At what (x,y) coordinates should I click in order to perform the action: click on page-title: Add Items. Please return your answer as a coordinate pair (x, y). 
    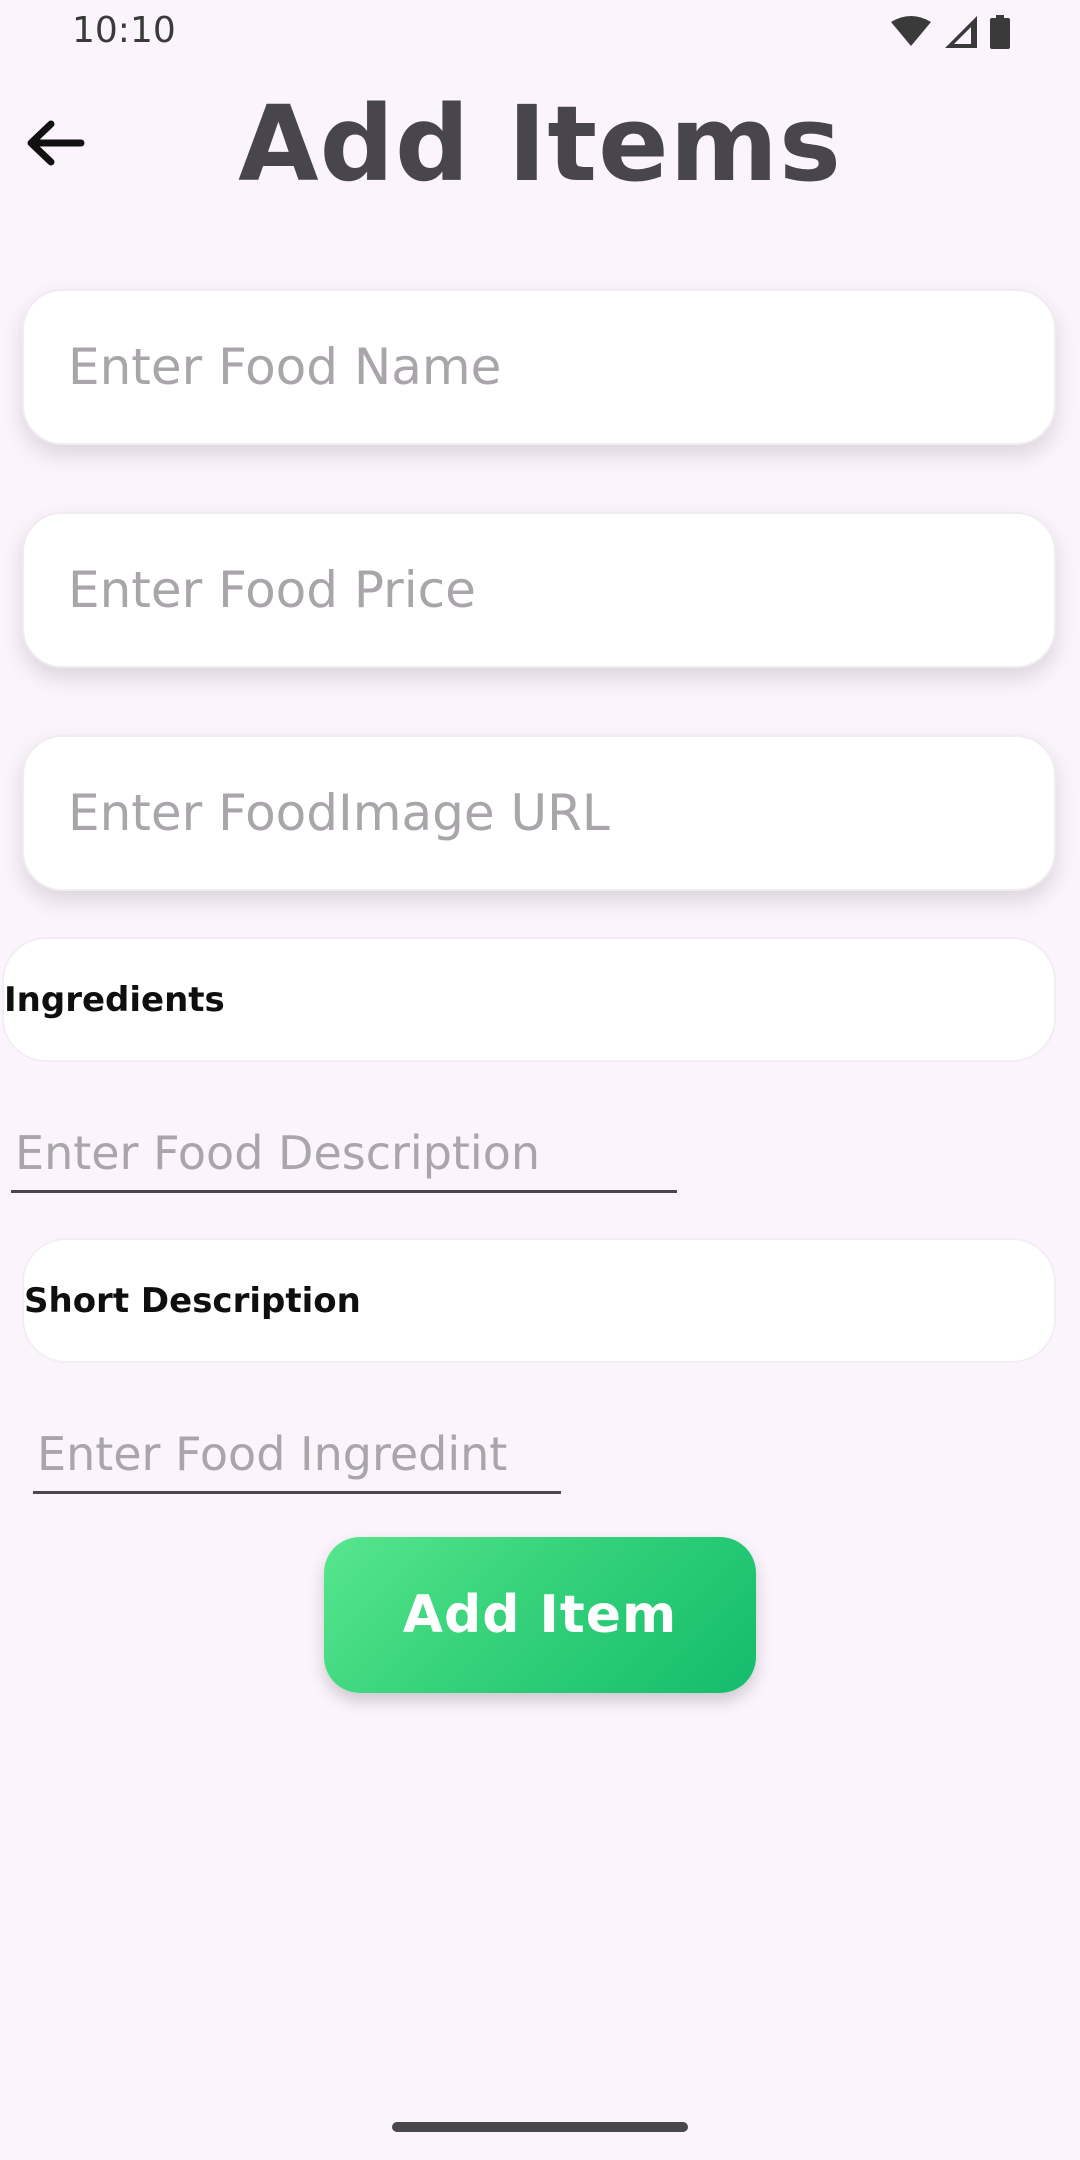
    Looking at the image, I should click on (540, 144).